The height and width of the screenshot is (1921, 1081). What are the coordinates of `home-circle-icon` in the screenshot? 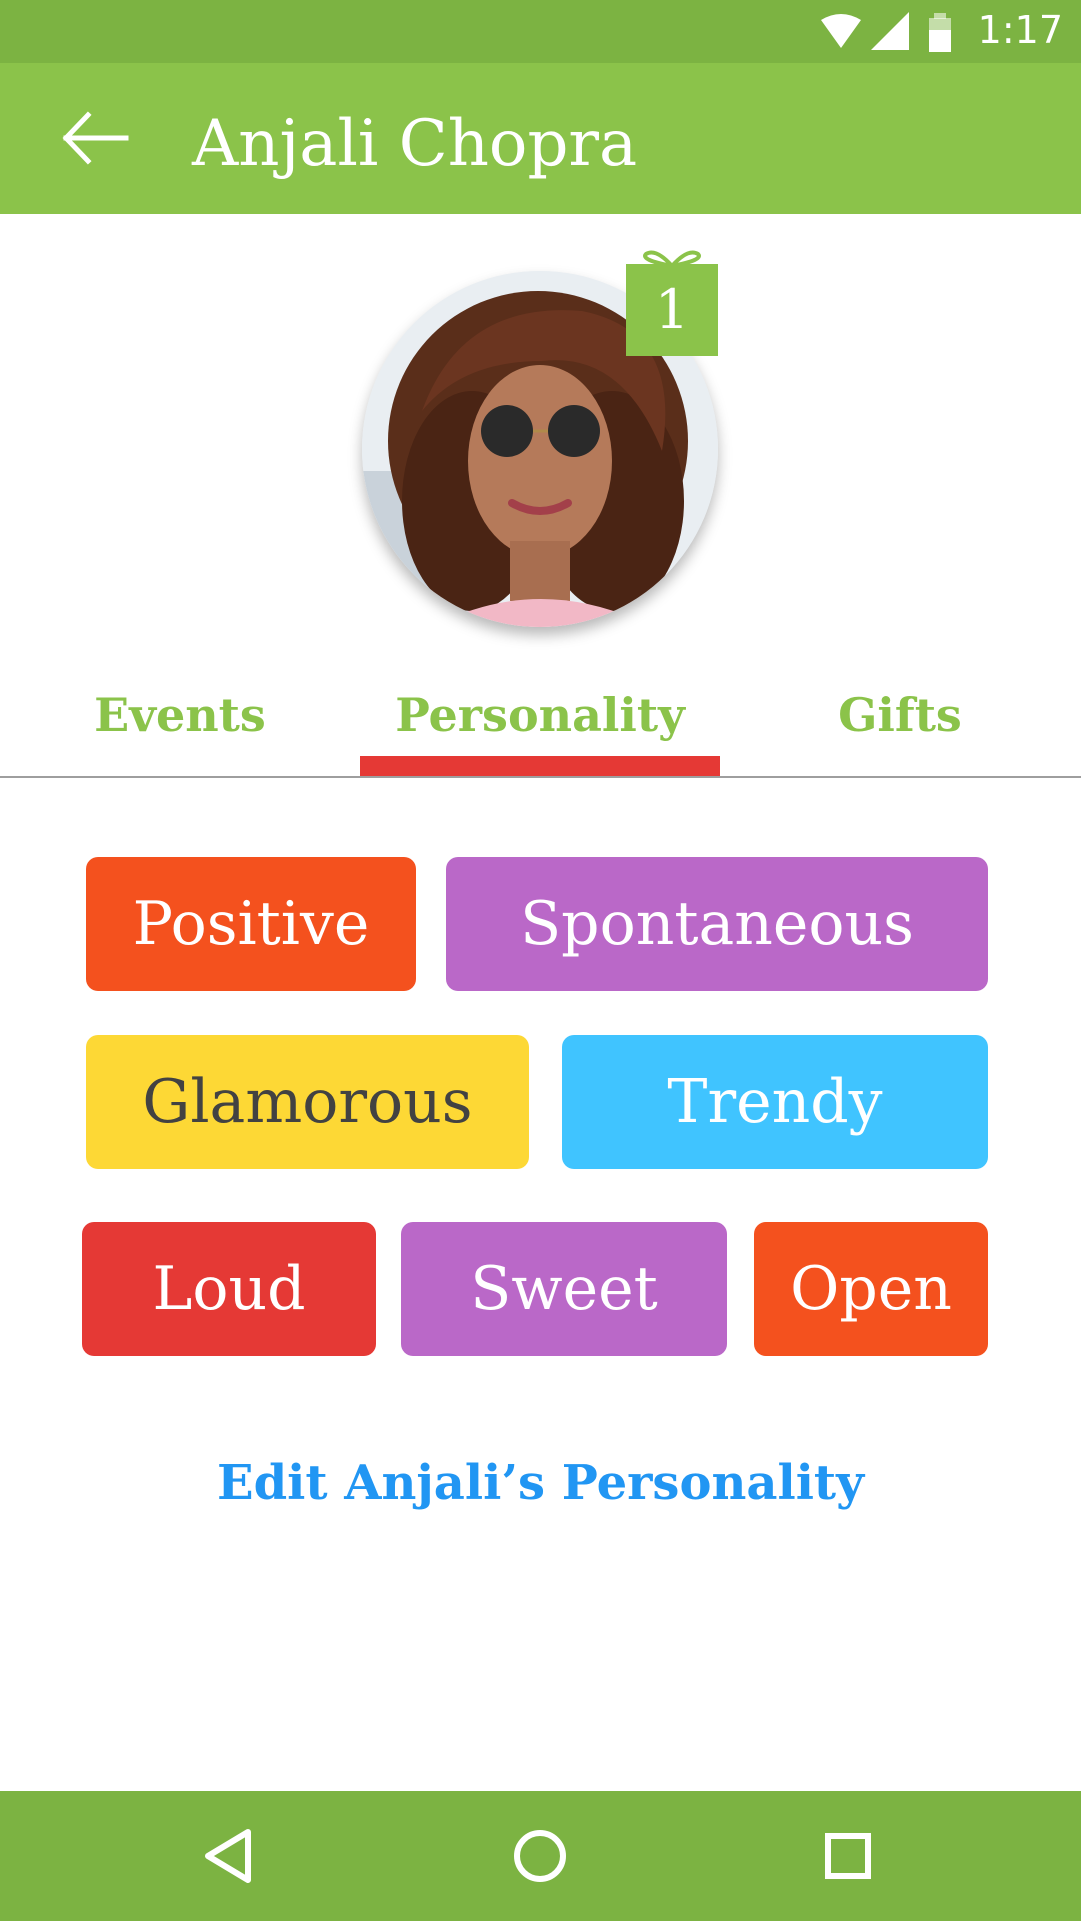 It's located at (540, 1856).